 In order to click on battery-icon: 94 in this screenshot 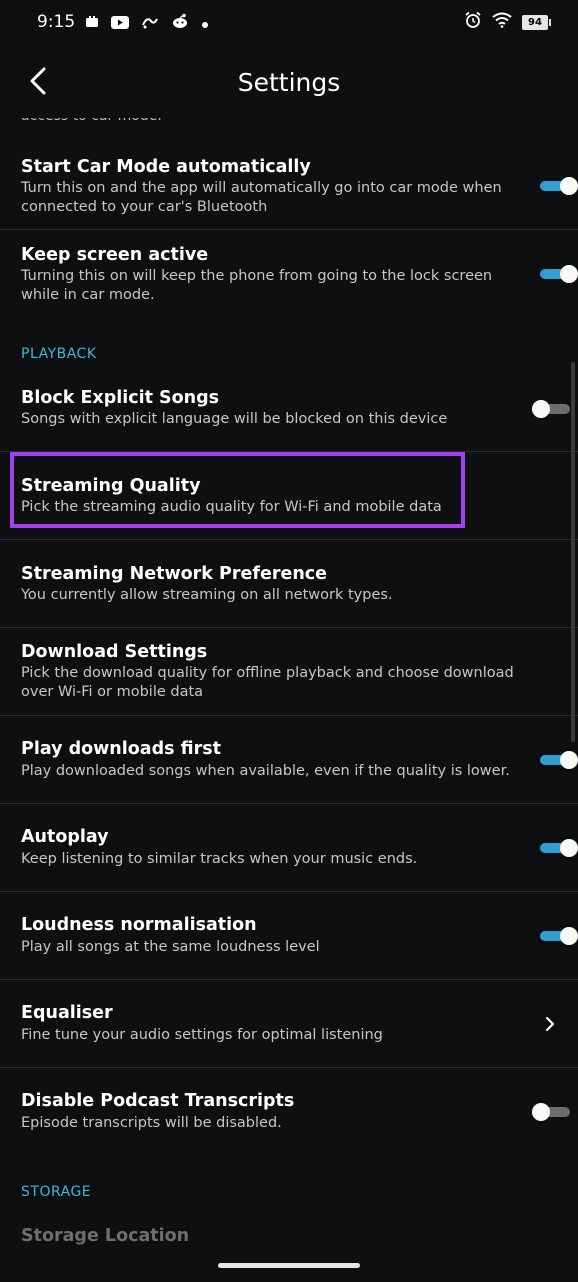, I will do `click(536, 22)`.